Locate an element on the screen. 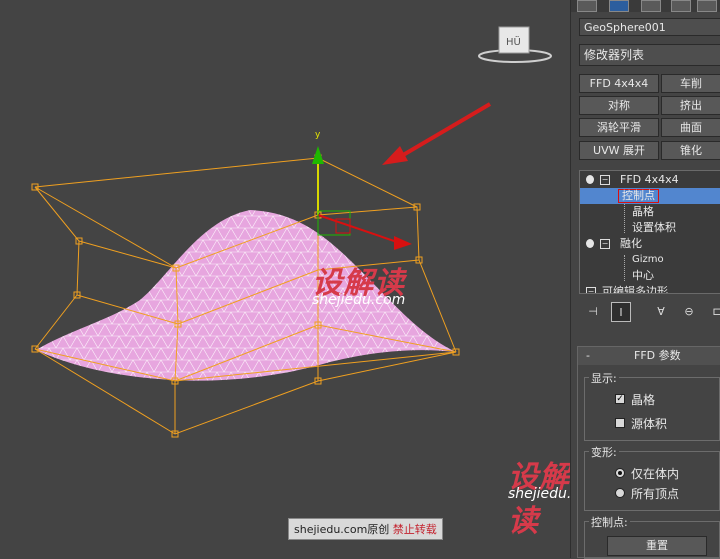 Image resolution: width=720 pixels, height=559 pixels. uvw-unwrap-button: UVW 展开 is located at coordinates (619, 150).